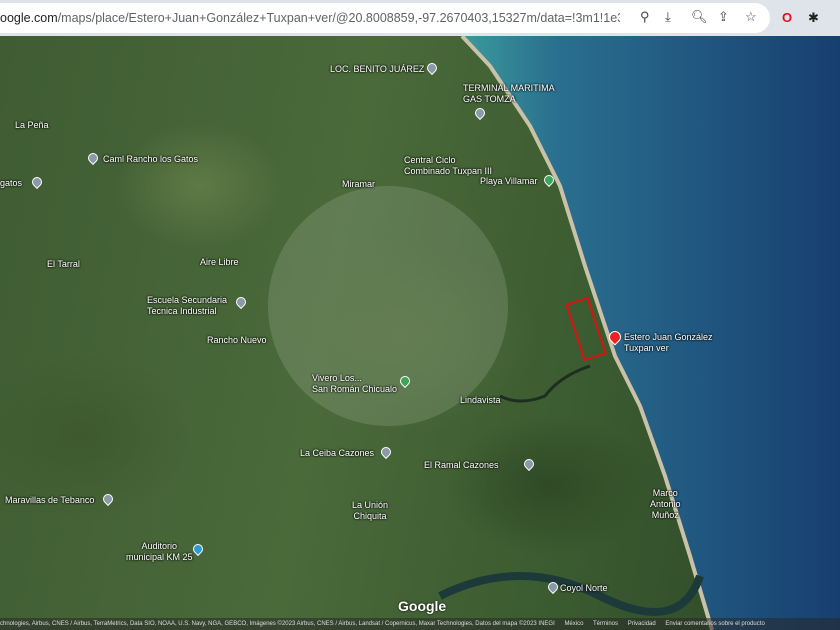 The image size is (840, 630). What do you see at coordinates (377, 69) in the screenshot?
I see `place-label: LOC. BENITO JUÁREZ` at bounding box center [377, 69].